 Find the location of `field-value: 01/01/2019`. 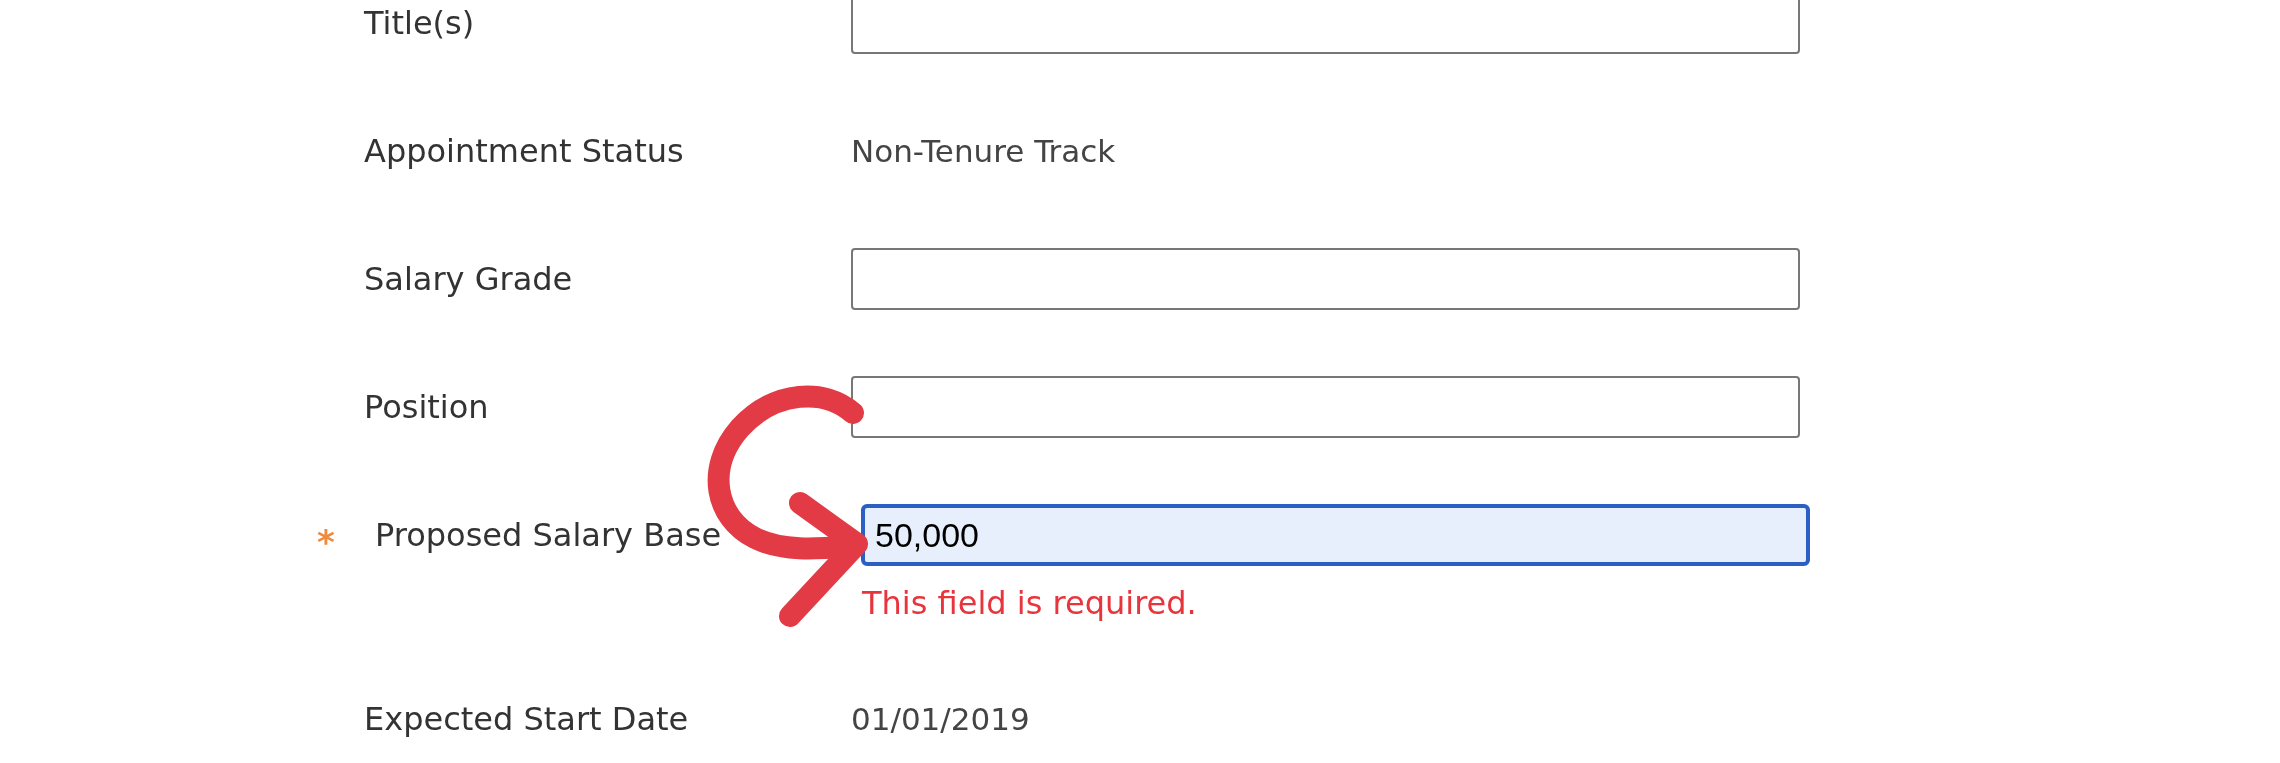

field-value: 01/01/2019 is located at coordinates (941, 719).